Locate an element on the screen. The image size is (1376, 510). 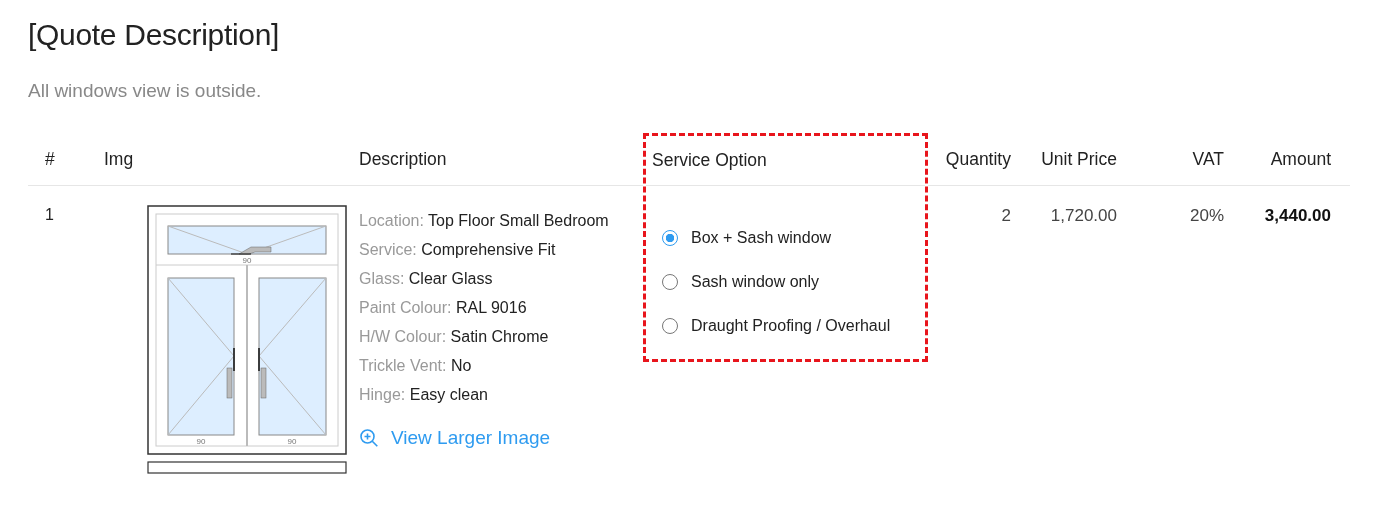
view-larger-image-link: View Larger Image is located at coordinates (455, 438).